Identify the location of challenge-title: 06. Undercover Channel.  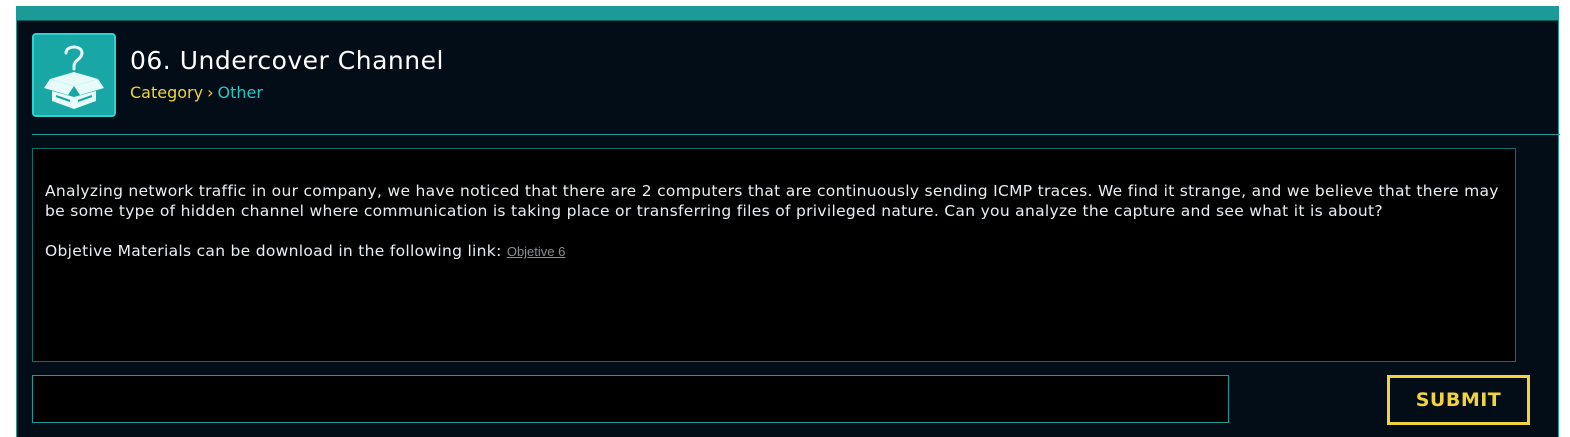
(287, 60).